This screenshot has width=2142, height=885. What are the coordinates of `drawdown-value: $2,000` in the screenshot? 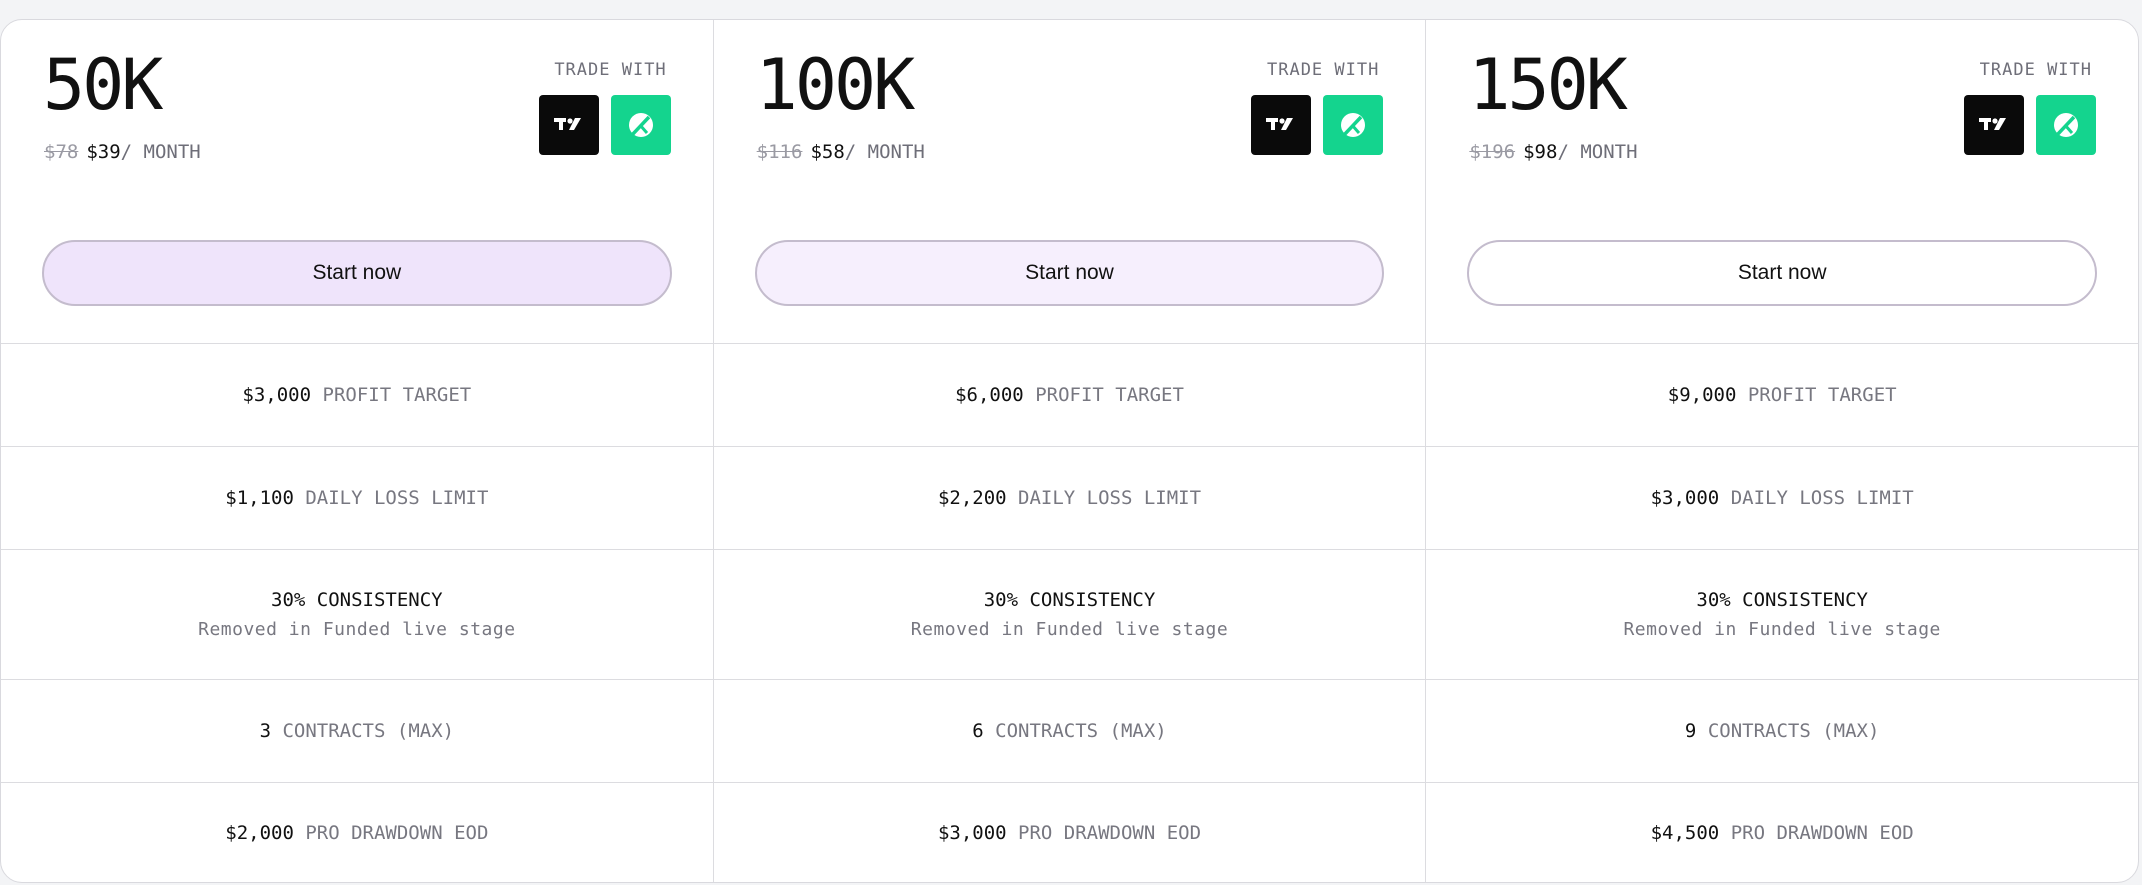 It's located at (259, 832).